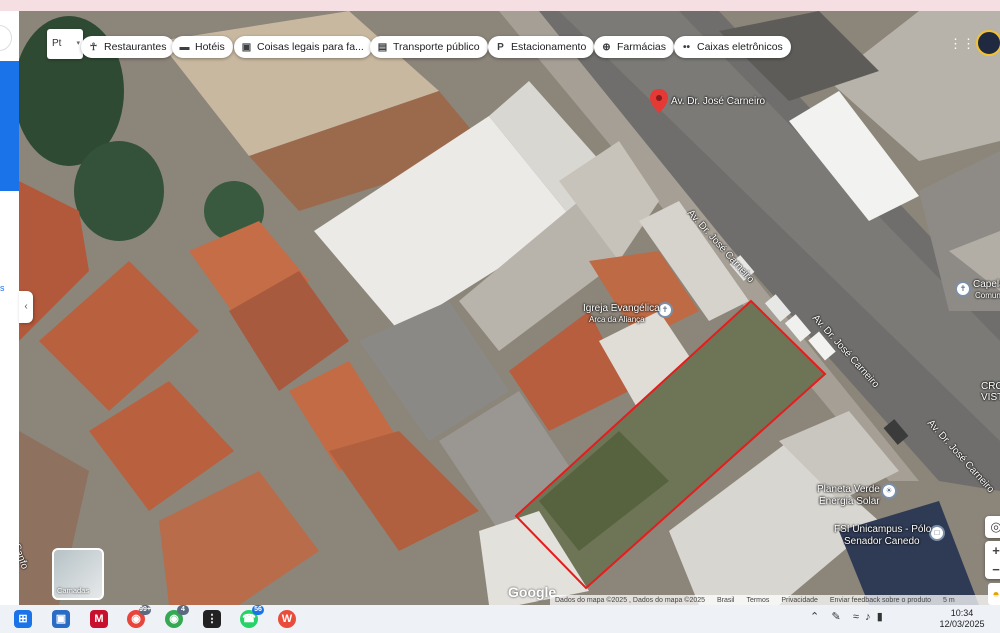 The image size is (1000, 633). What do you see at coordinates (621, 308) in the screenshot?
I see `poi-church-name: Igreja Evangélica` at bounding box center [621, 308].